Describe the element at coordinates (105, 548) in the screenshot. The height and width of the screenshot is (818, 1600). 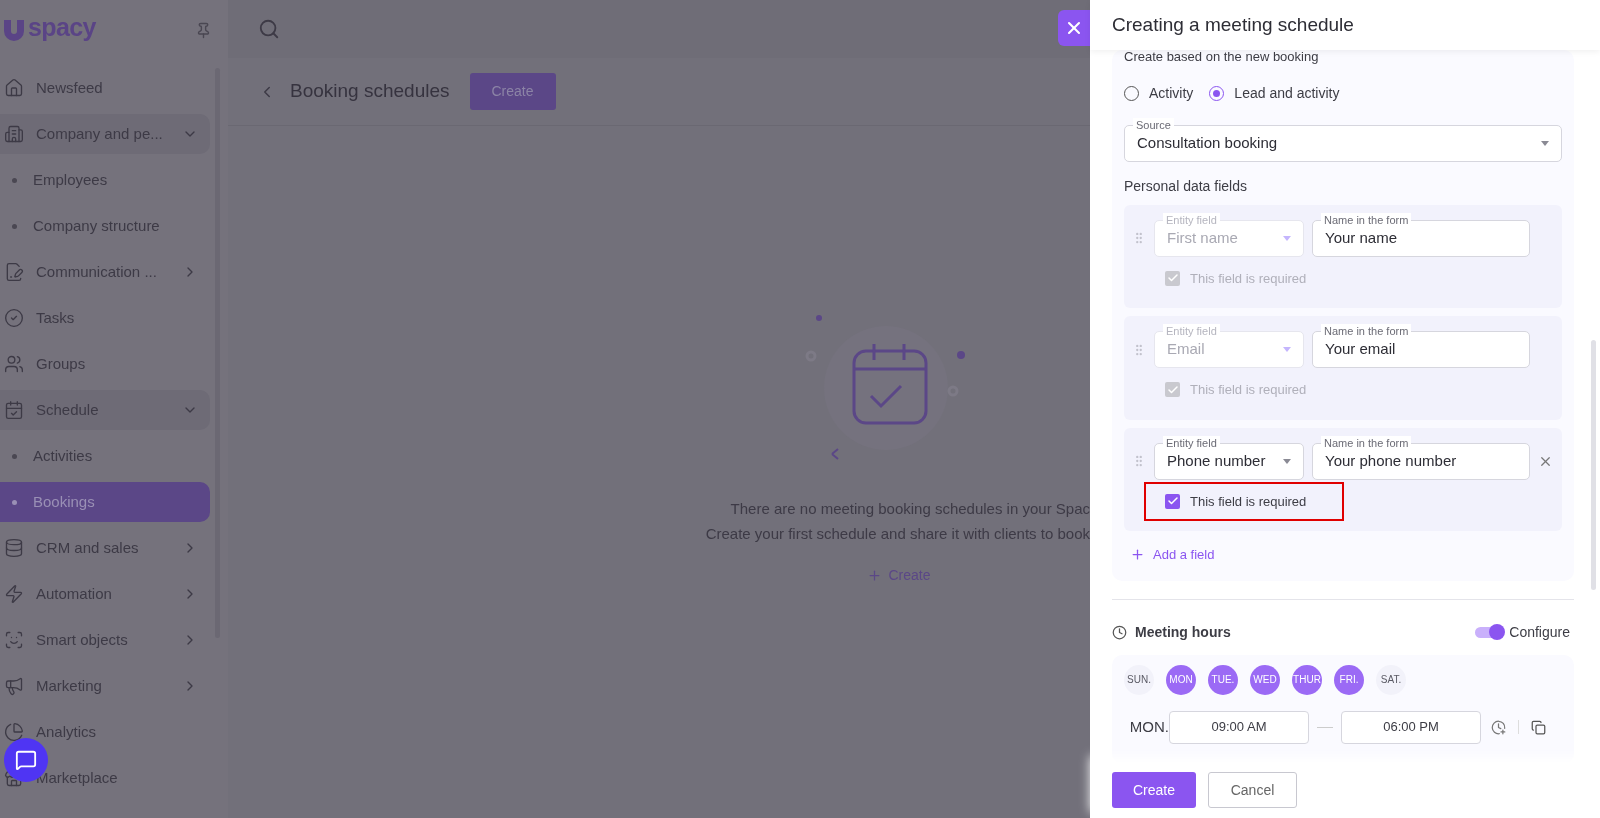
I see `sidebar-item: CRM and sales` at that location.